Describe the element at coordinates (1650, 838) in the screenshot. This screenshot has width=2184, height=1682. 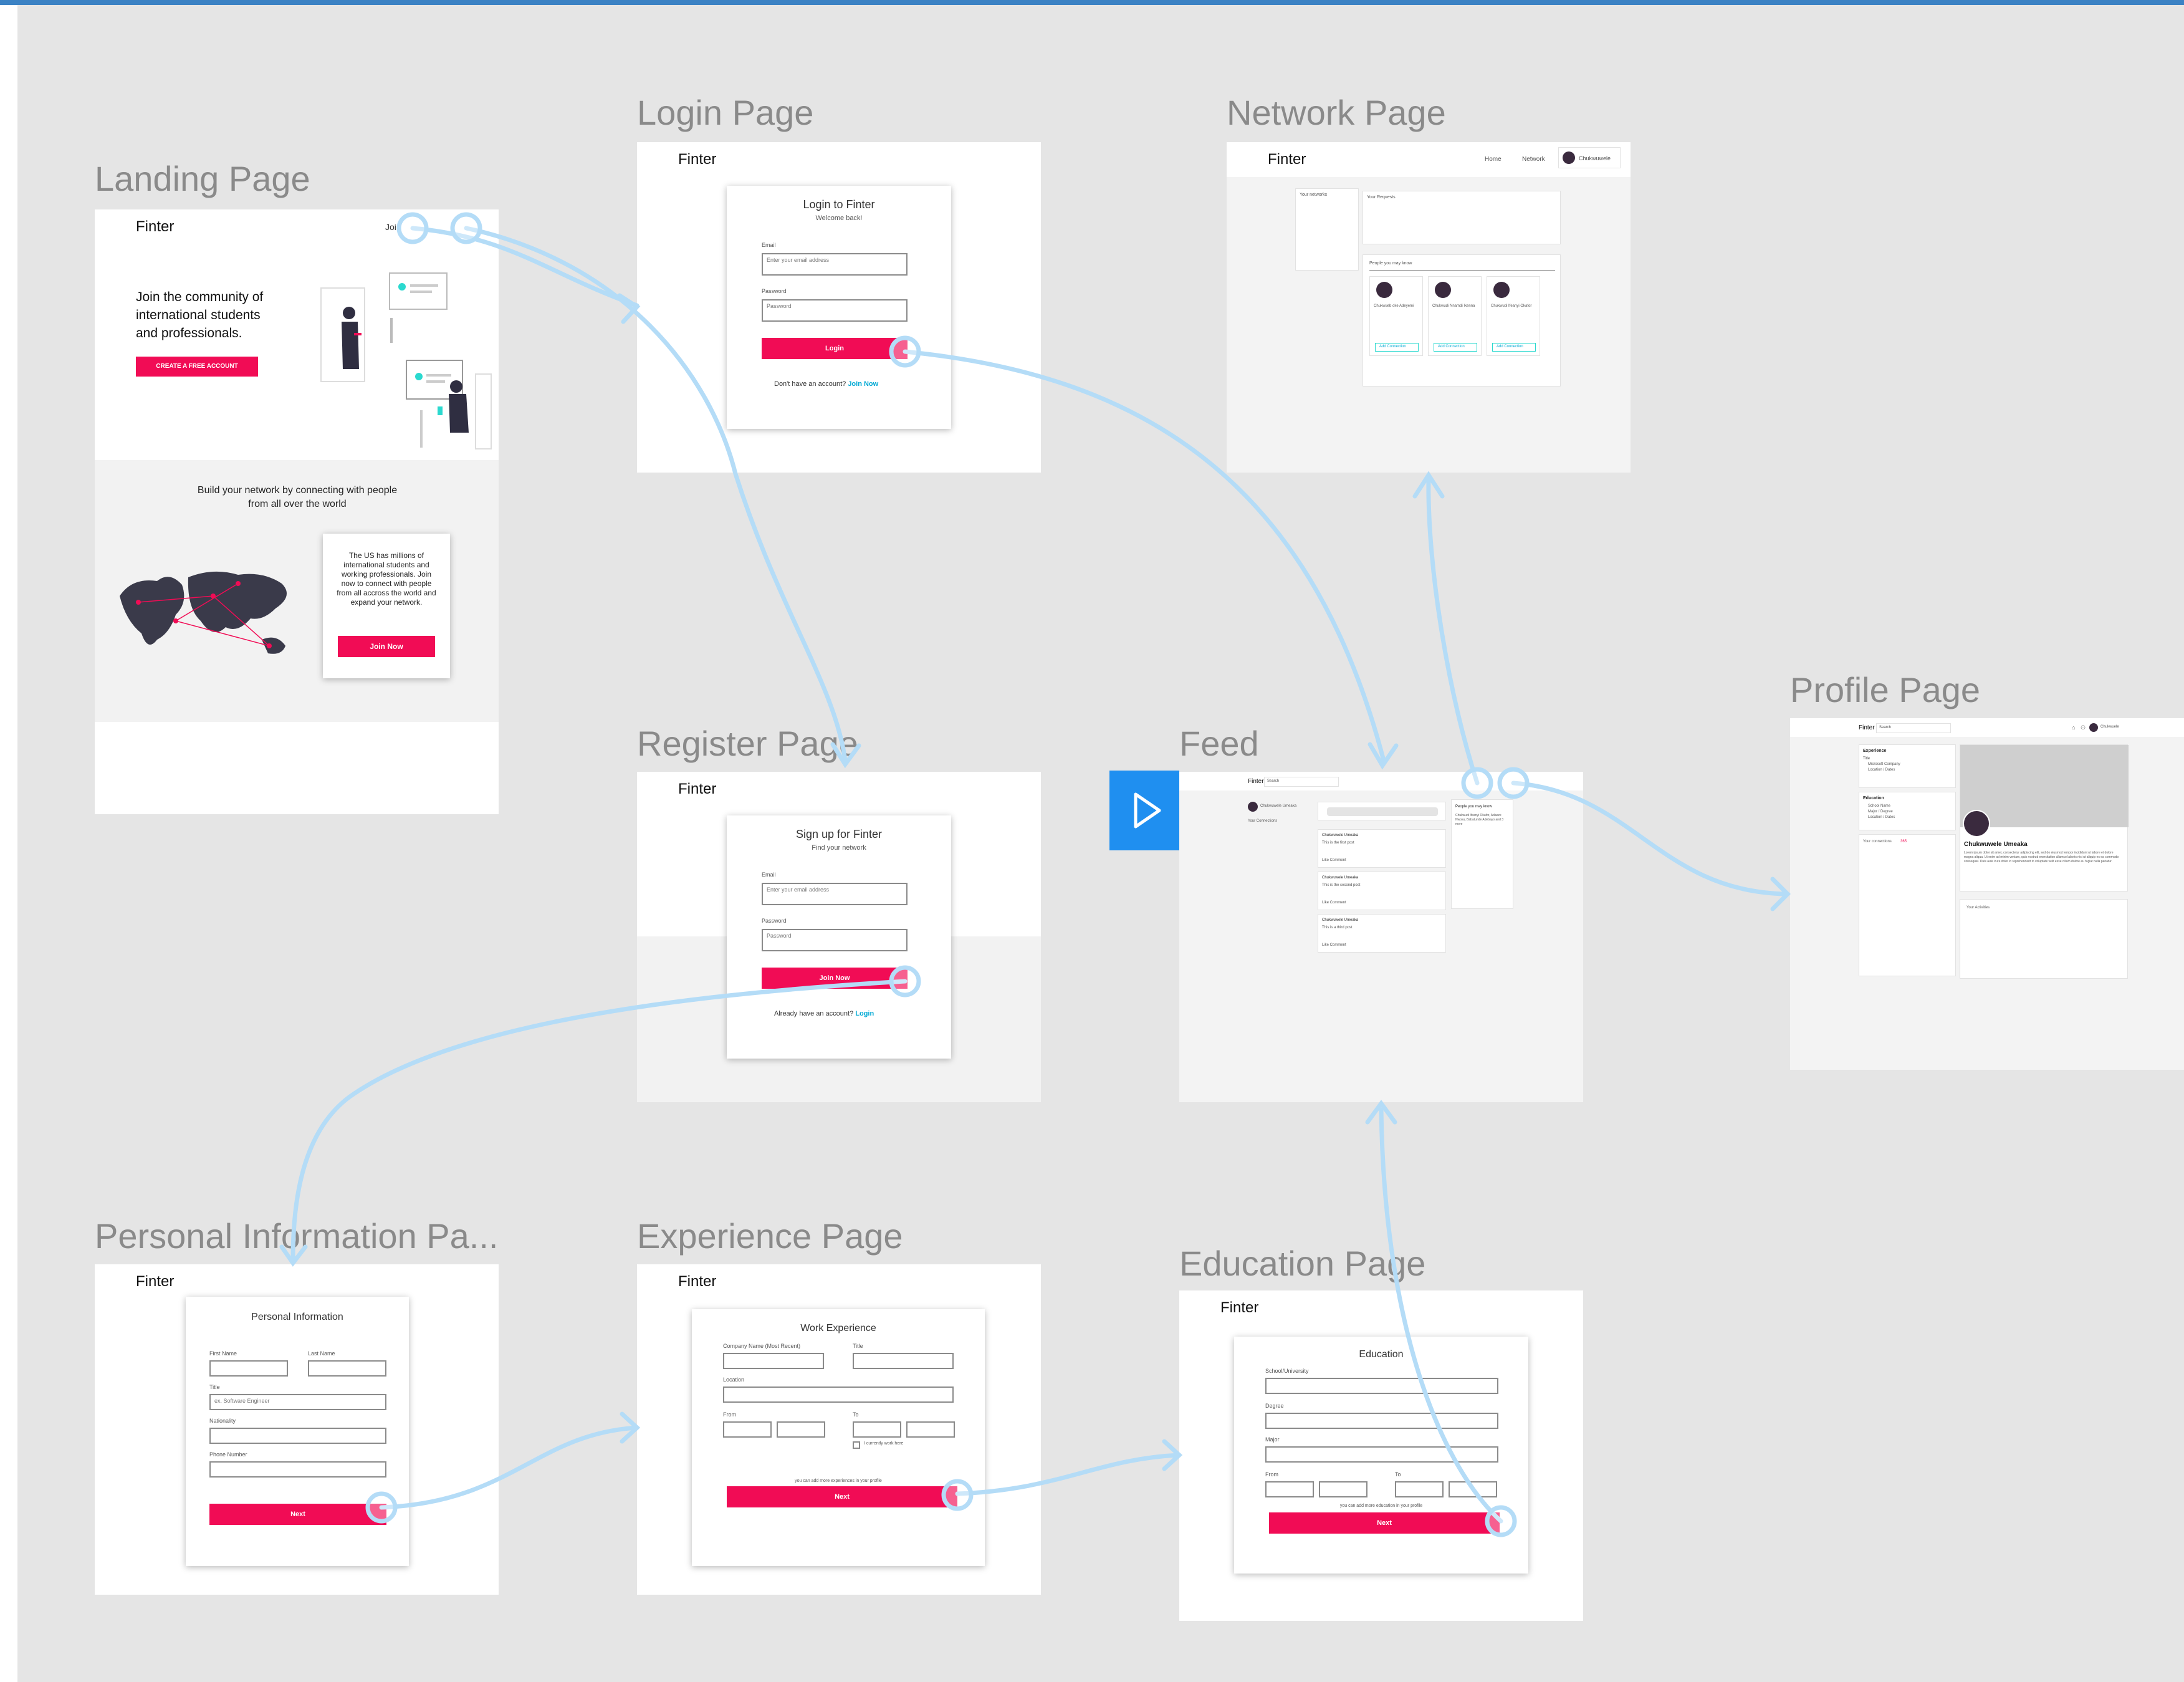
I see `connection-feed-profile` at that location.